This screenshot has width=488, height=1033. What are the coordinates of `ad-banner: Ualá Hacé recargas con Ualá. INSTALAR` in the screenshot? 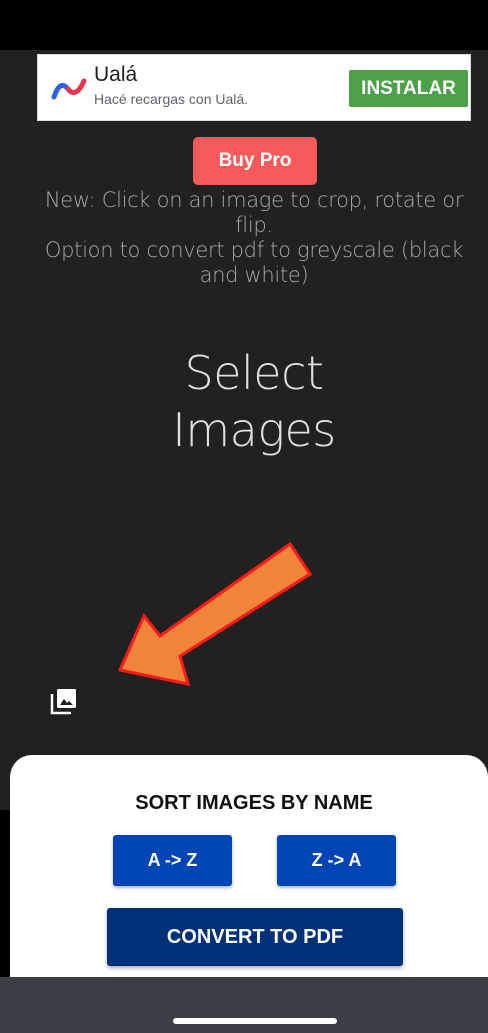 It's located at (254, 87).